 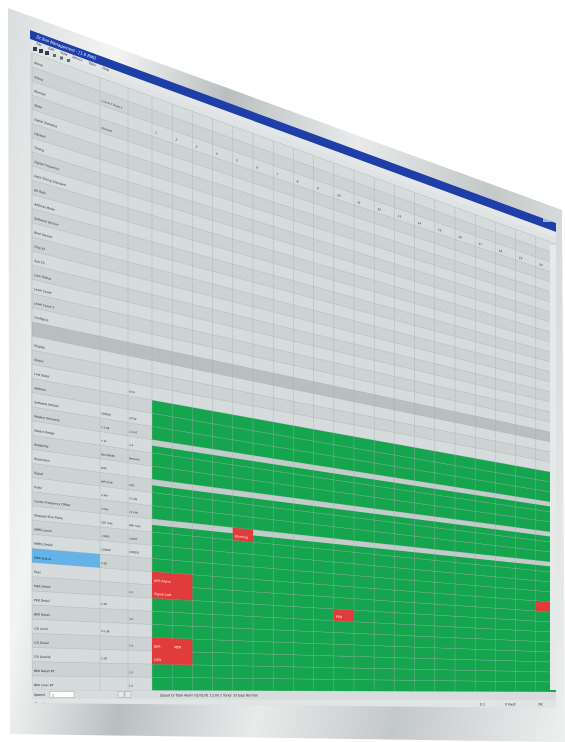 I want to click on param-value-1: + M, so click(x=104, y=441).